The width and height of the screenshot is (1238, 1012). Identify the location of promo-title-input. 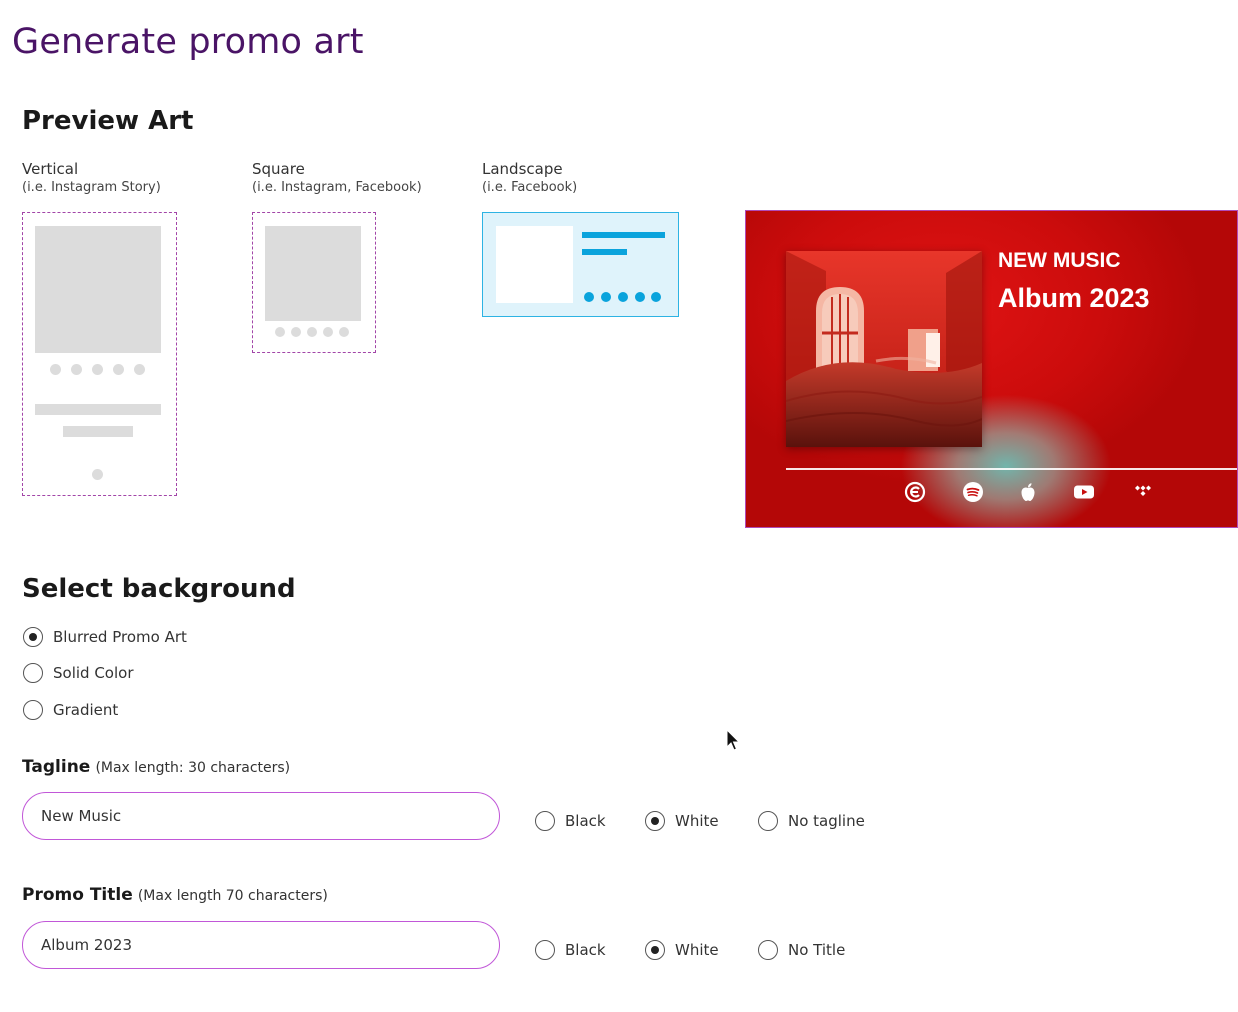
(261, 945).